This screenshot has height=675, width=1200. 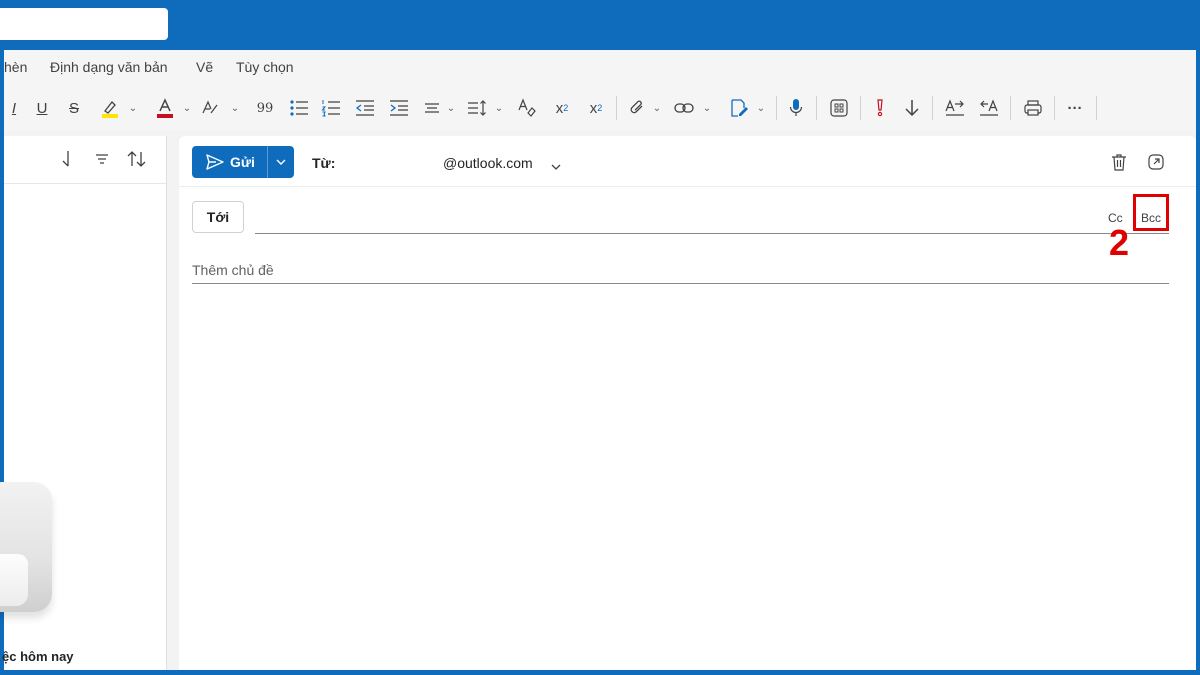 I want to click on numbered-list-icon, so click(x=330, y=108).